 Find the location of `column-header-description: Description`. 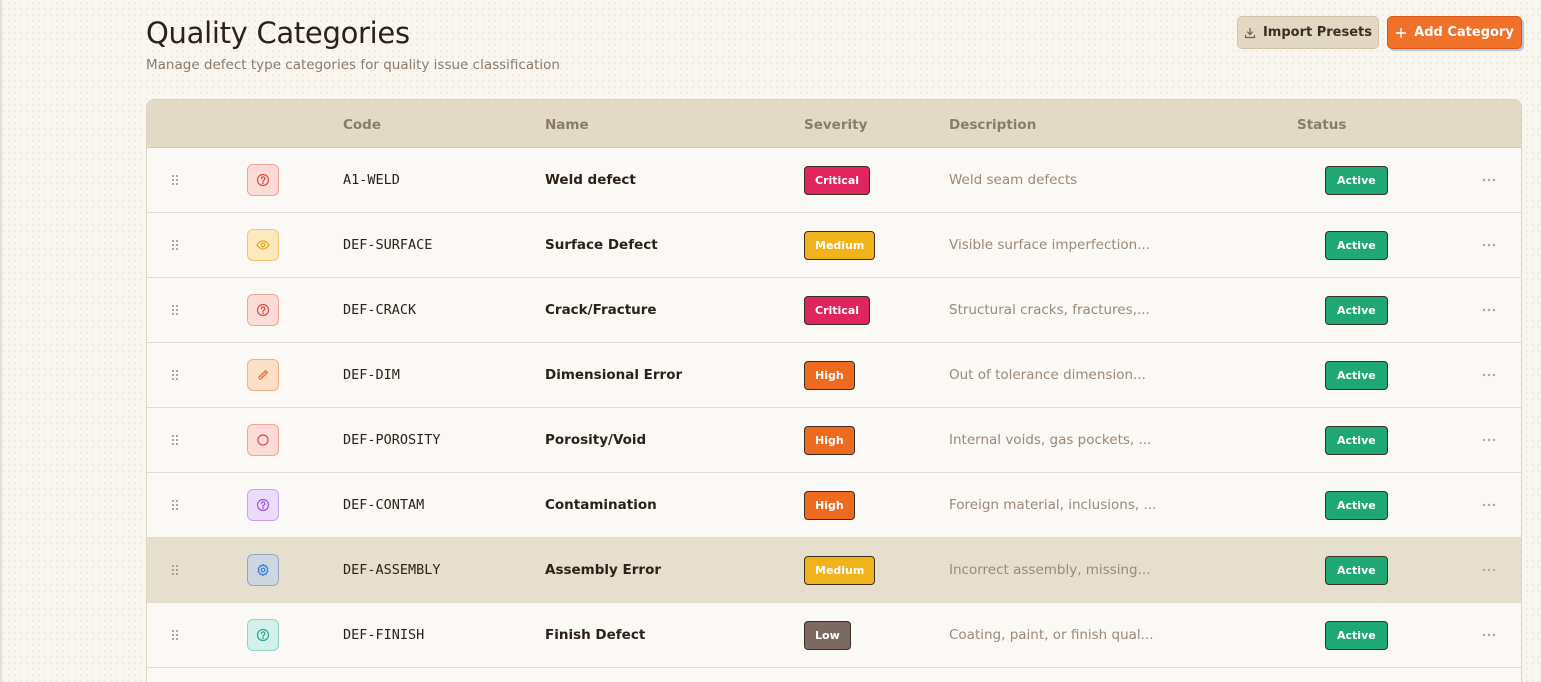

column-header-description: Description is located at coordinates (992, 125).